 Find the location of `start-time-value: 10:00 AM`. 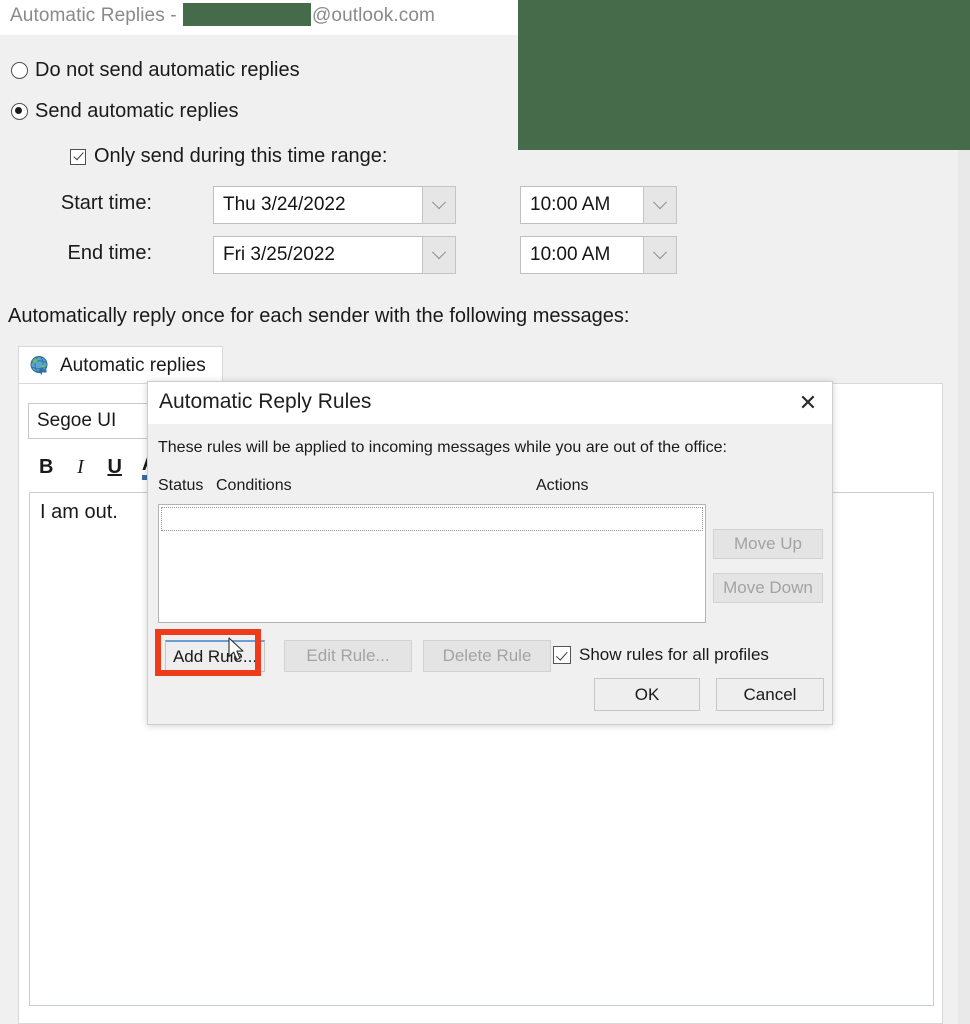

start-time-value: 10:00 AM is located at coordinates (581, 205).